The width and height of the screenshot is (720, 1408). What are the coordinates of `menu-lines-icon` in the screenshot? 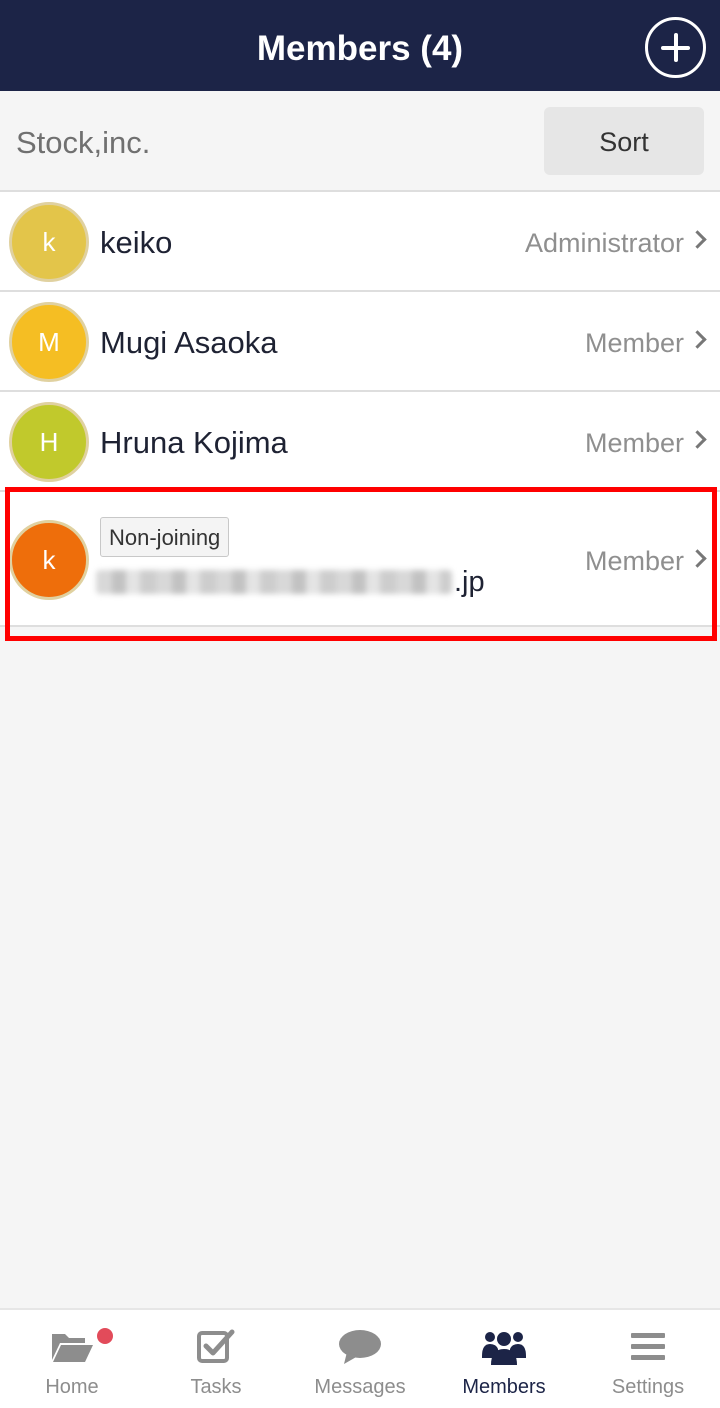 It's located at (648, 1346).